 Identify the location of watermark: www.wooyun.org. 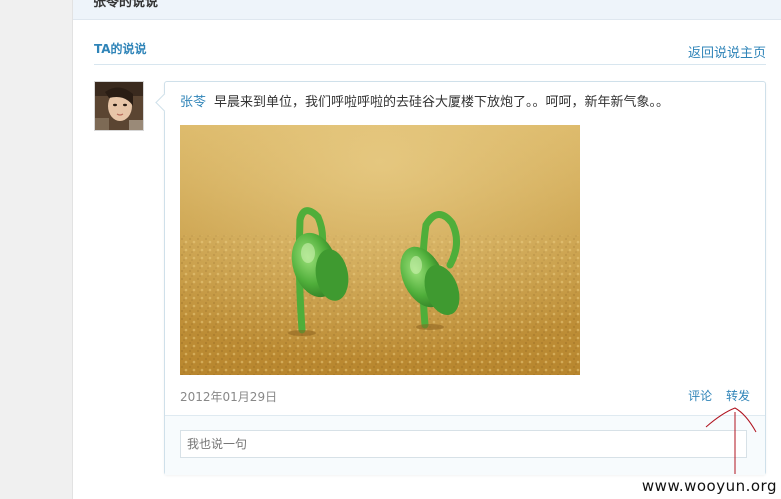
(709, 486).